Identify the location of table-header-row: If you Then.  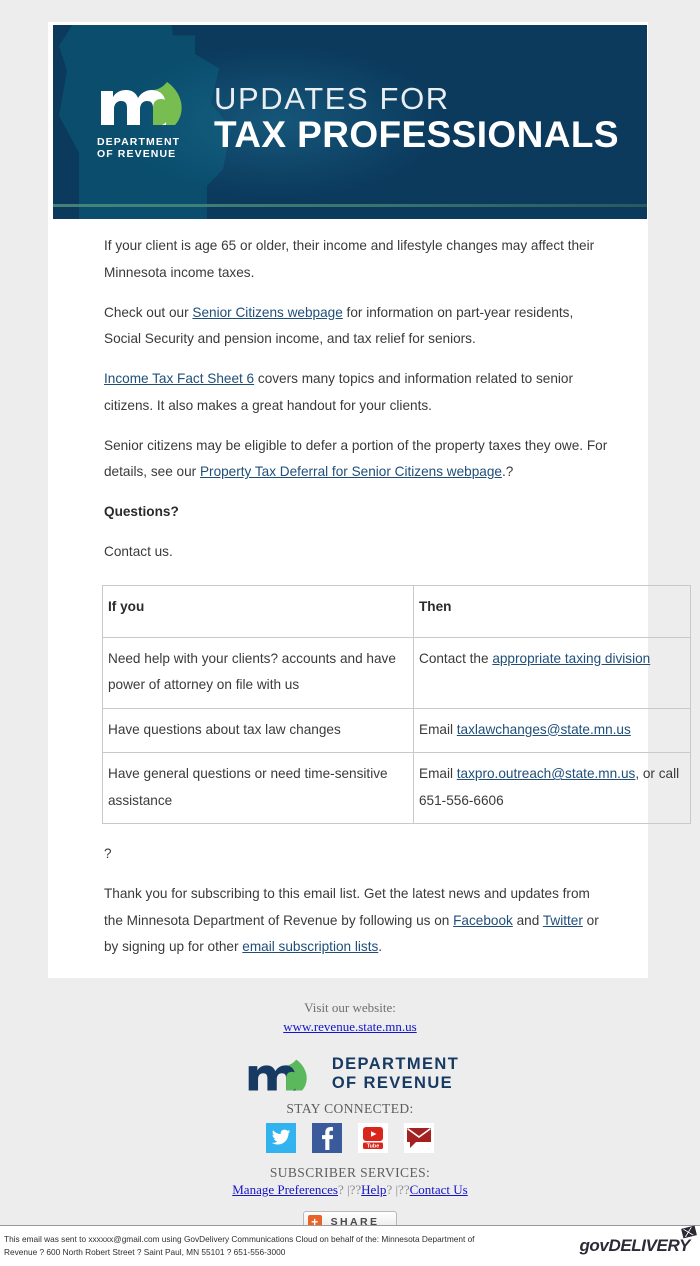
(396, 611).